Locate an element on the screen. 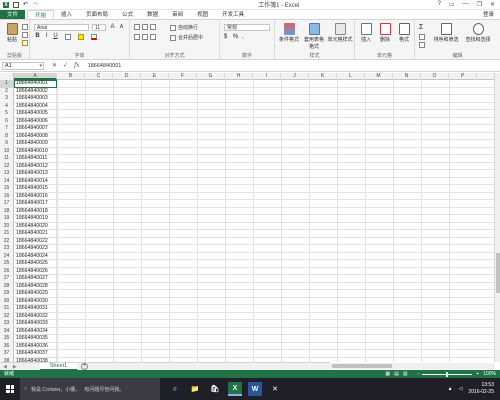 The image size is (500, 400). font-color-icon is located at coordinates (94, 37).